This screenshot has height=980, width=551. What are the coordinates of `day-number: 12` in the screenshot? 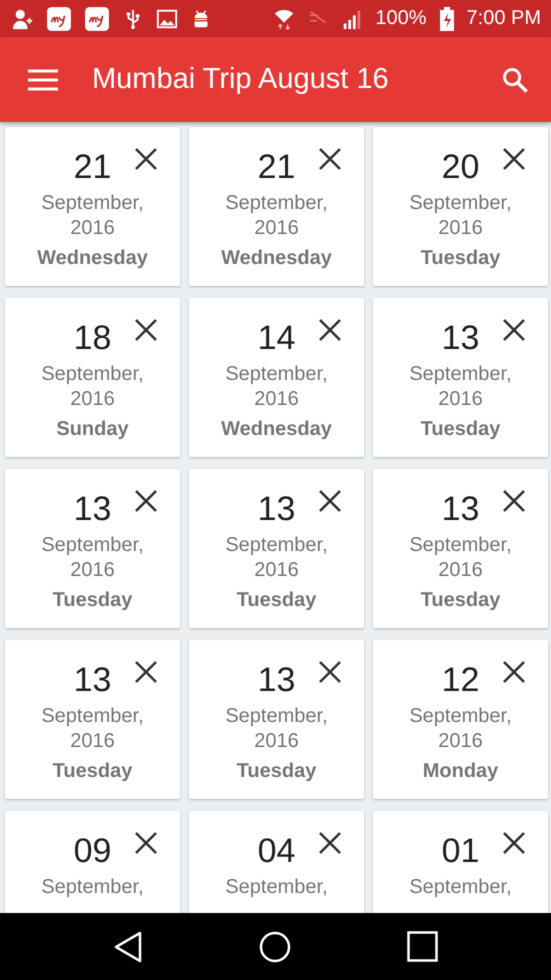 It's located at (461, 680).